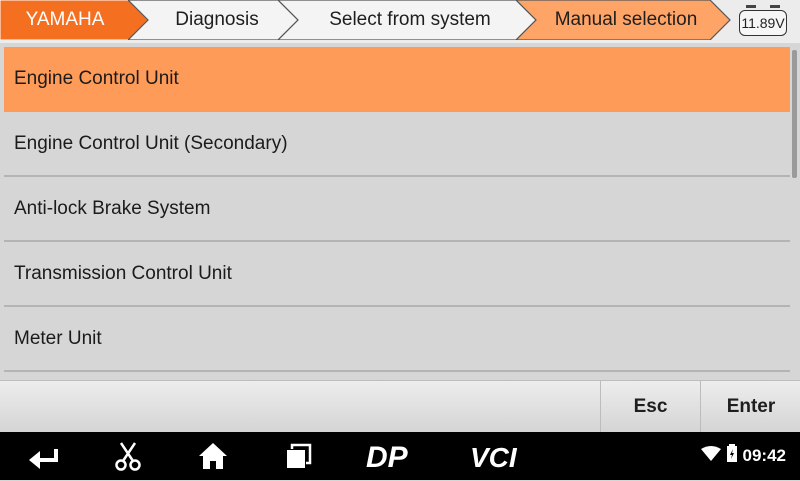 The height and width of the screenshot is (481, 800). Describe the element at coordinates (299, 456) in the screenshot. I see `recent-apps-icon` at that location.